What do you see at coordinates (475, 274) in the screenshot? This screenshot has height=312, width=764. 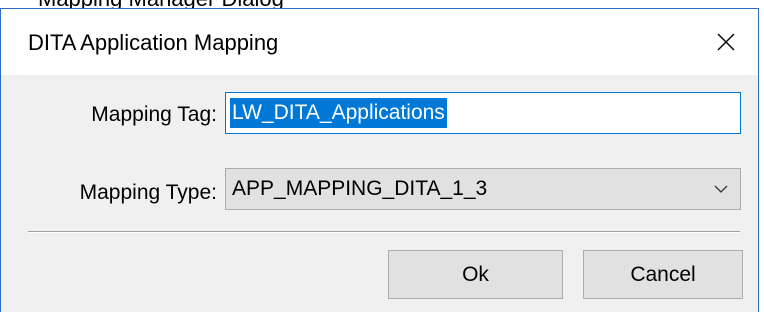 I see `ok-button: Ok` at bounding box center [475, 274].